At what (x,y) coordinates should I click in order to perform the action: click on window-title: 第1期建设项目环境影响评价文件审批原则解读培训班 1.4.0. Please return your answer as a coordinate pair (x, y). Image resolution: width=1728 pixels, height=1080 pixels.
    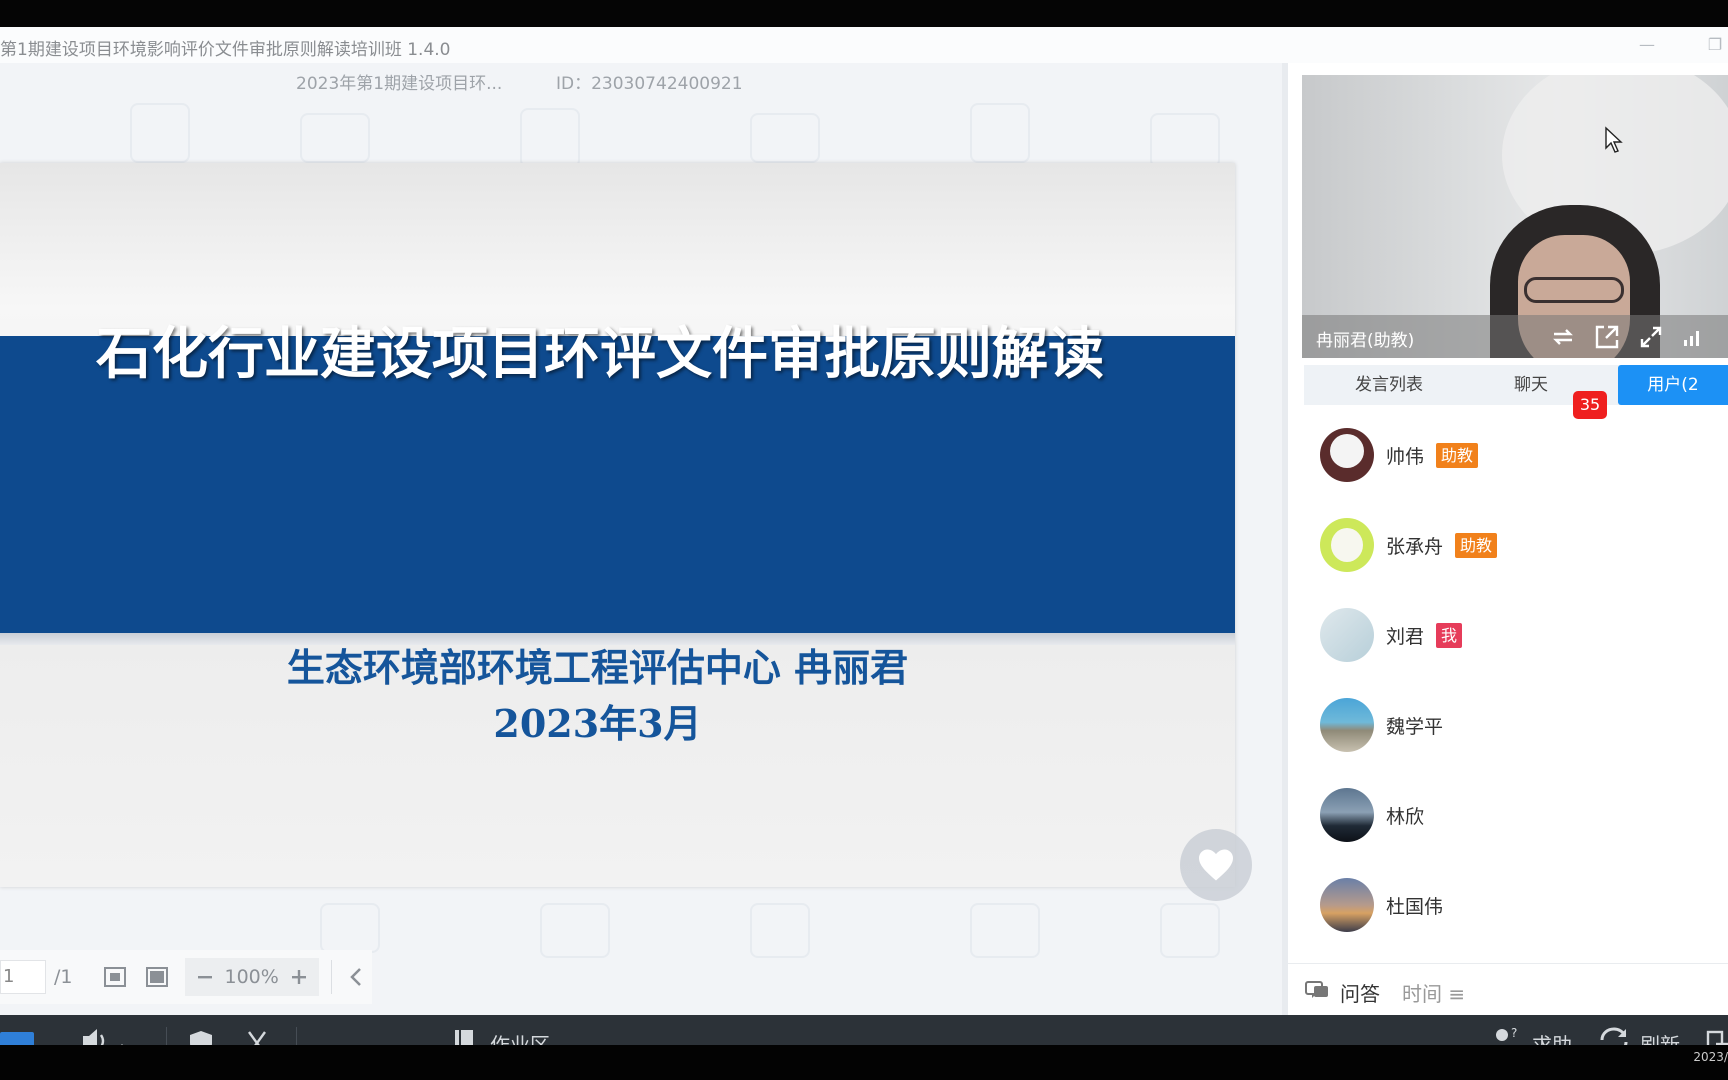
    Looking at the image, I should click on (225, 50).